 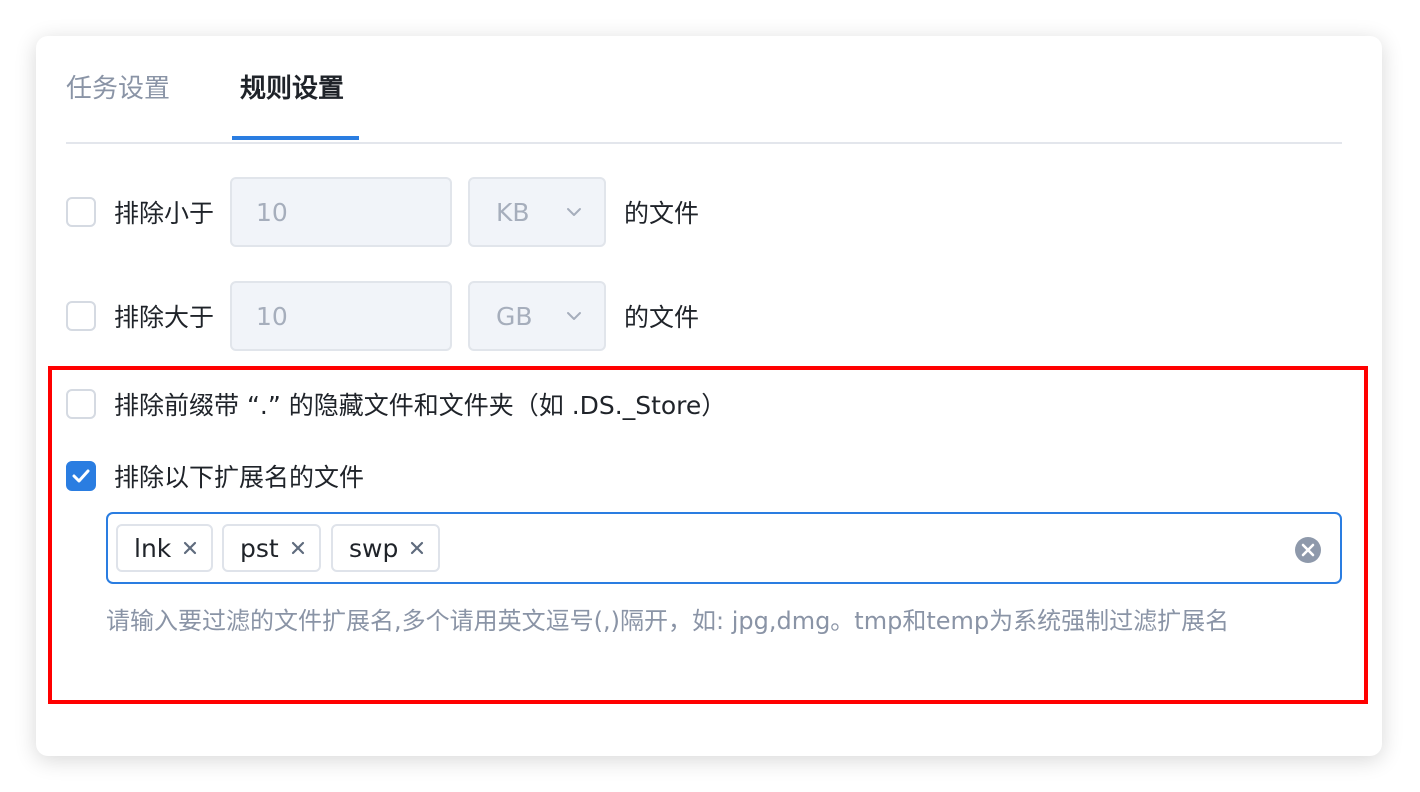 I want to click on max-size-label: 排除大于, so click(x=164, y=317).